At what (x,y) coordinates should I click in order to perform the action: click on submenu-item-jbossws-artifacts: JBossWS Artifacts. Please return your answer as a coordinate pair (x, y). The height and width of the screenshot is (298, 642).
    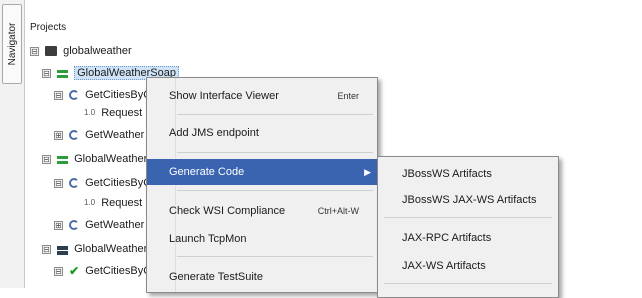
    Looking at the image, I should click on (468, 174).